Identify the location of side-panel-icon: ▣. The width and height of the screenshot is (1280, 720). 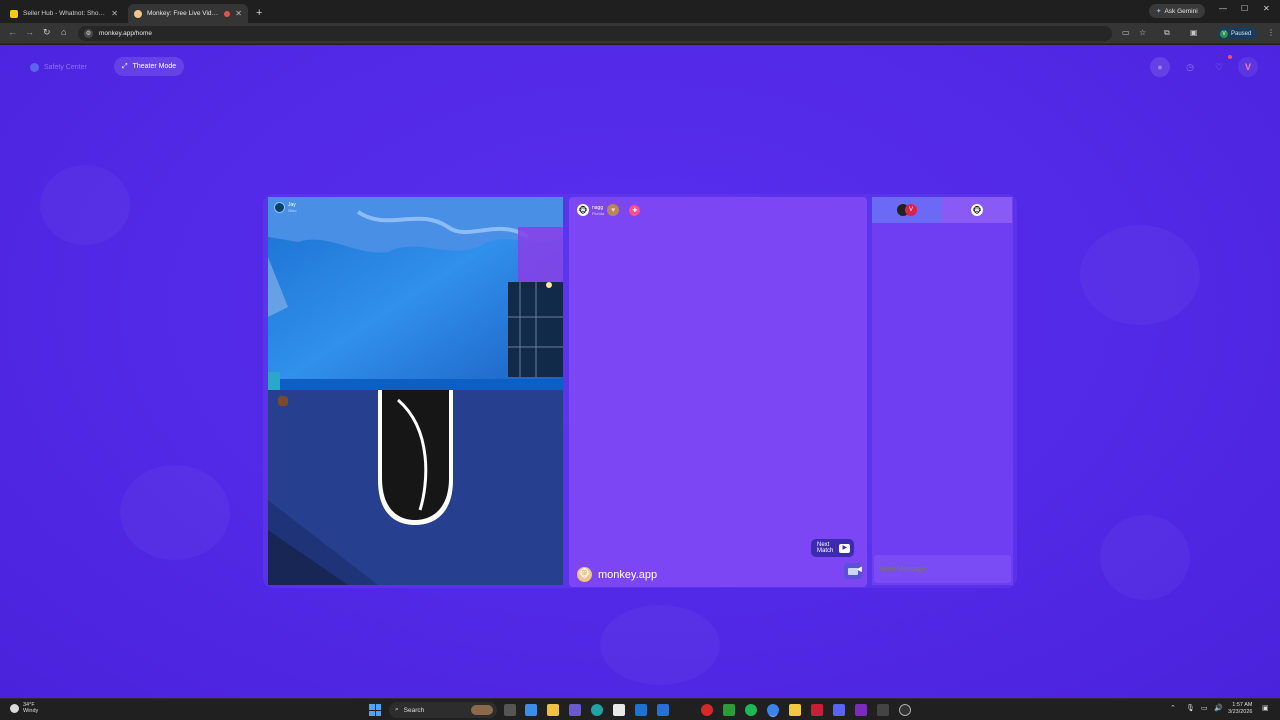
(1194, 32).